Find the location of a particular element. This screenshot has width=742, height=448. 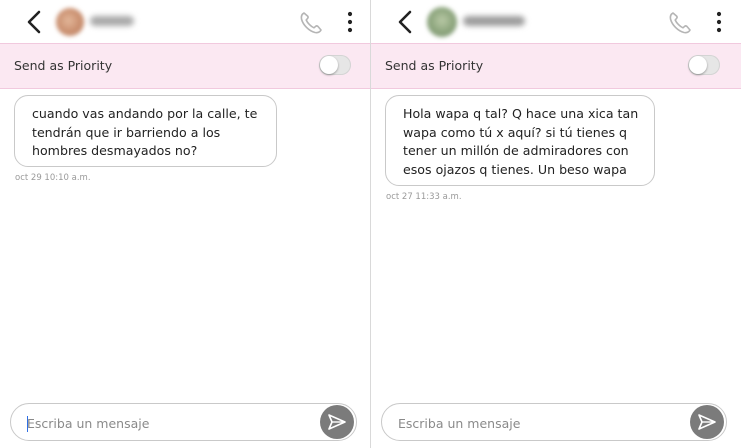

message-line: wapa como tú x aquí? si tú tienes q is located at coordinates (515, 132).